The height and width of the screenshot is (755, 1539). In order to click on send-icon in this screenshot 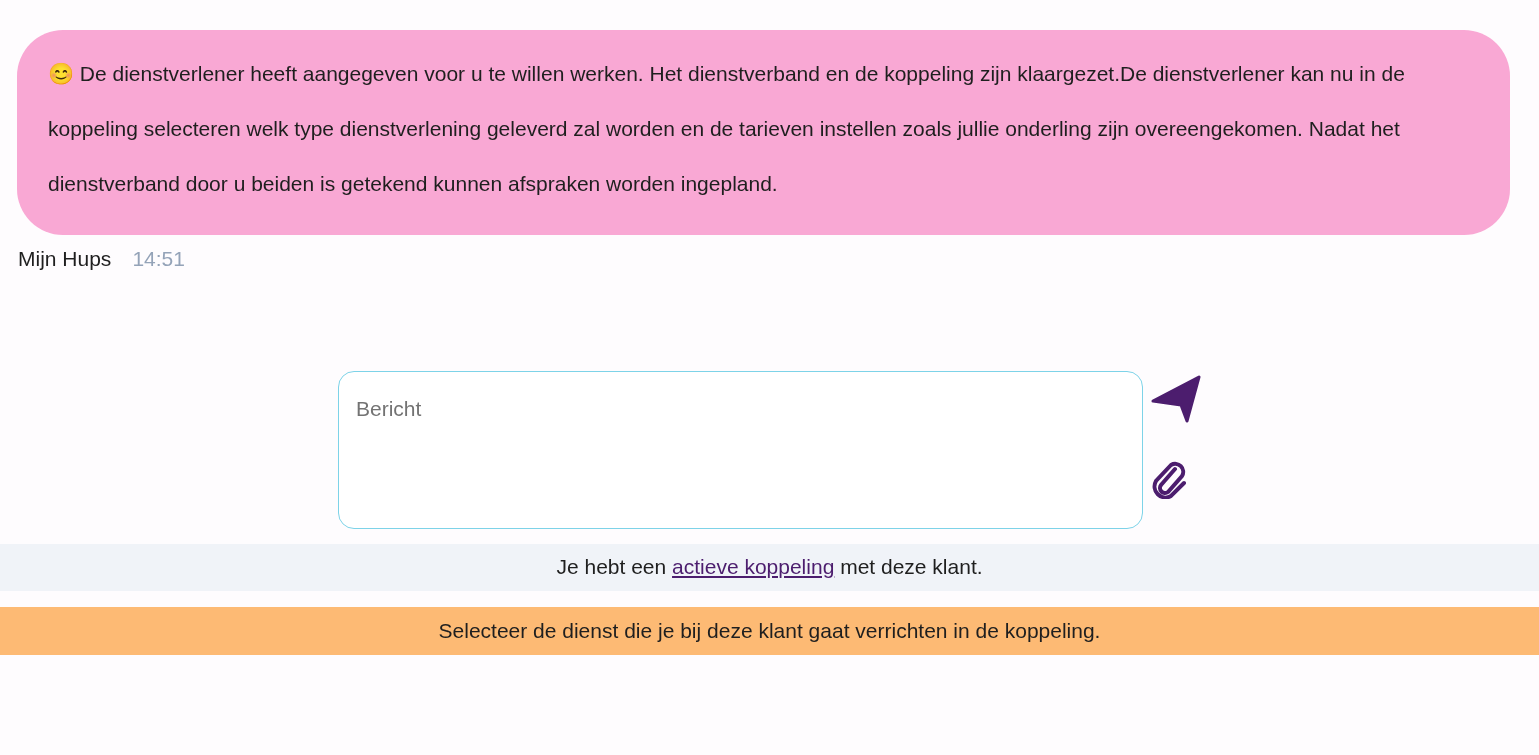, I will do `click(1176, 398)`.